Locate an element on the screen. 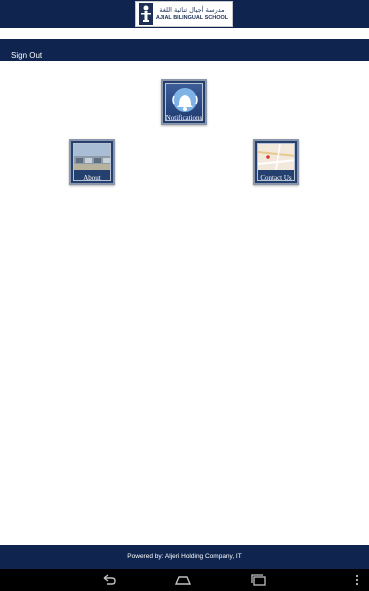  footer-text: Powered by: Aljeri Holding Company, IT is located at coordinates (184, 556).